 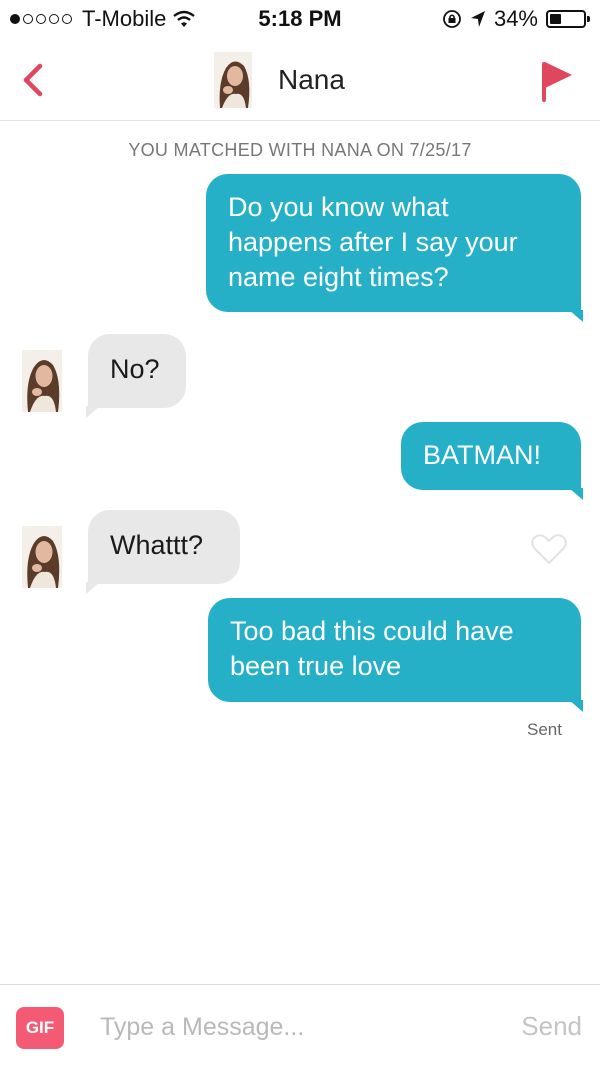 I want to click on flag-icon, so click(x=556, y=81).